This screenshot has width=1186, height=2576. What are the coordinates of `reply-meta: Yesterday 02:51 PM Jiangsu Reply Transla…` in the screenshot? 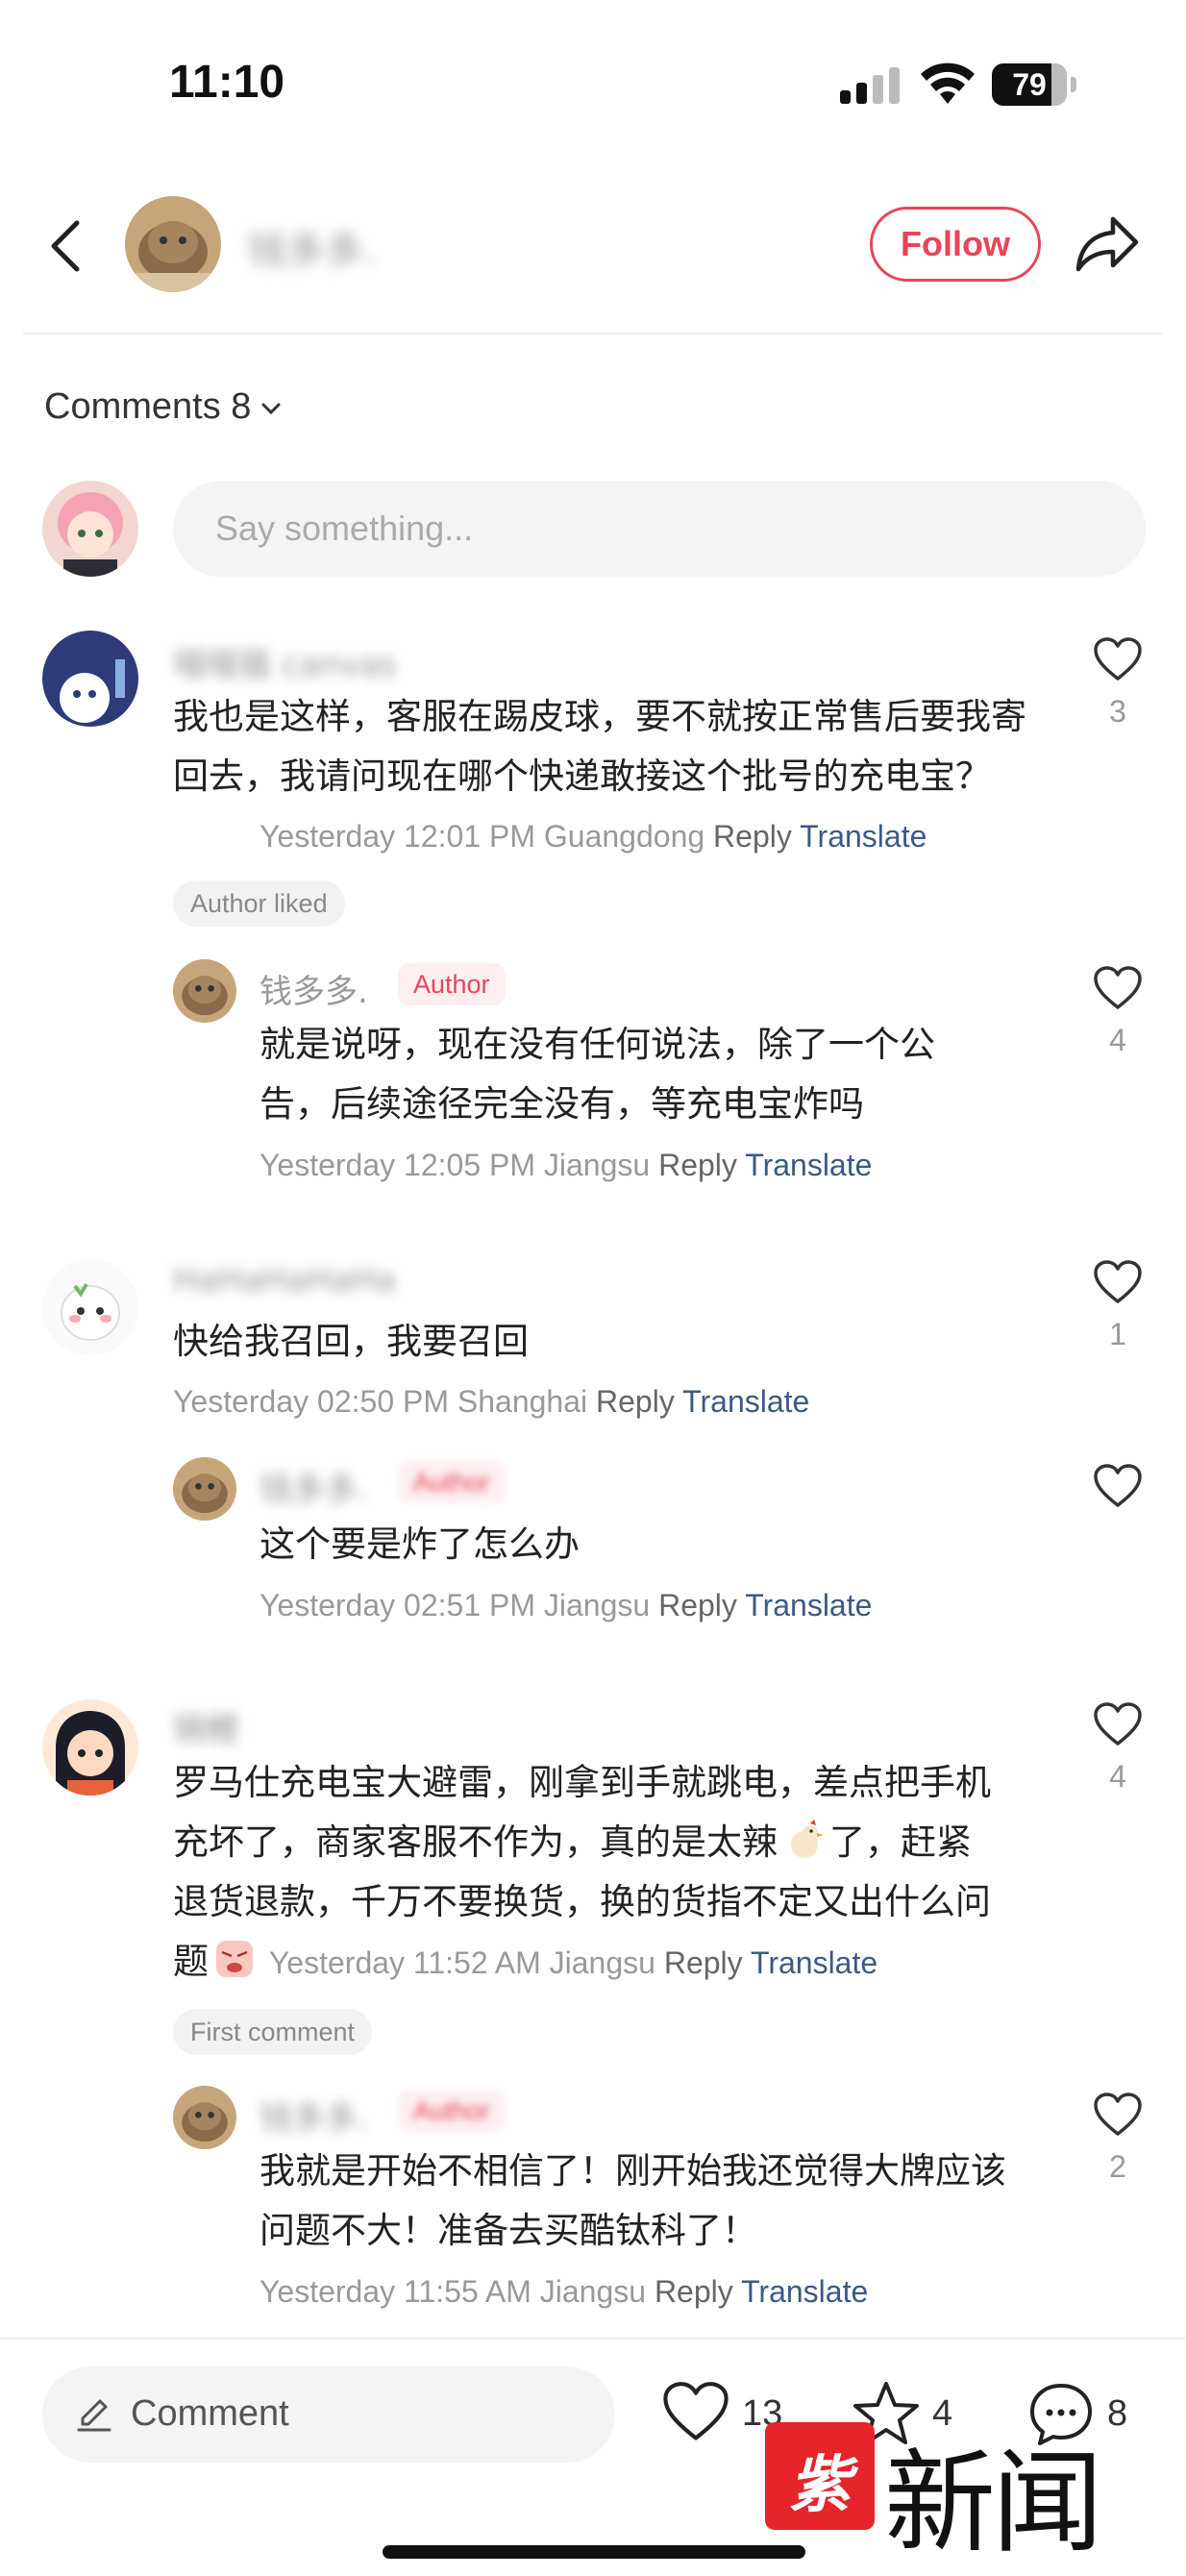 It's located at (565, 1605).